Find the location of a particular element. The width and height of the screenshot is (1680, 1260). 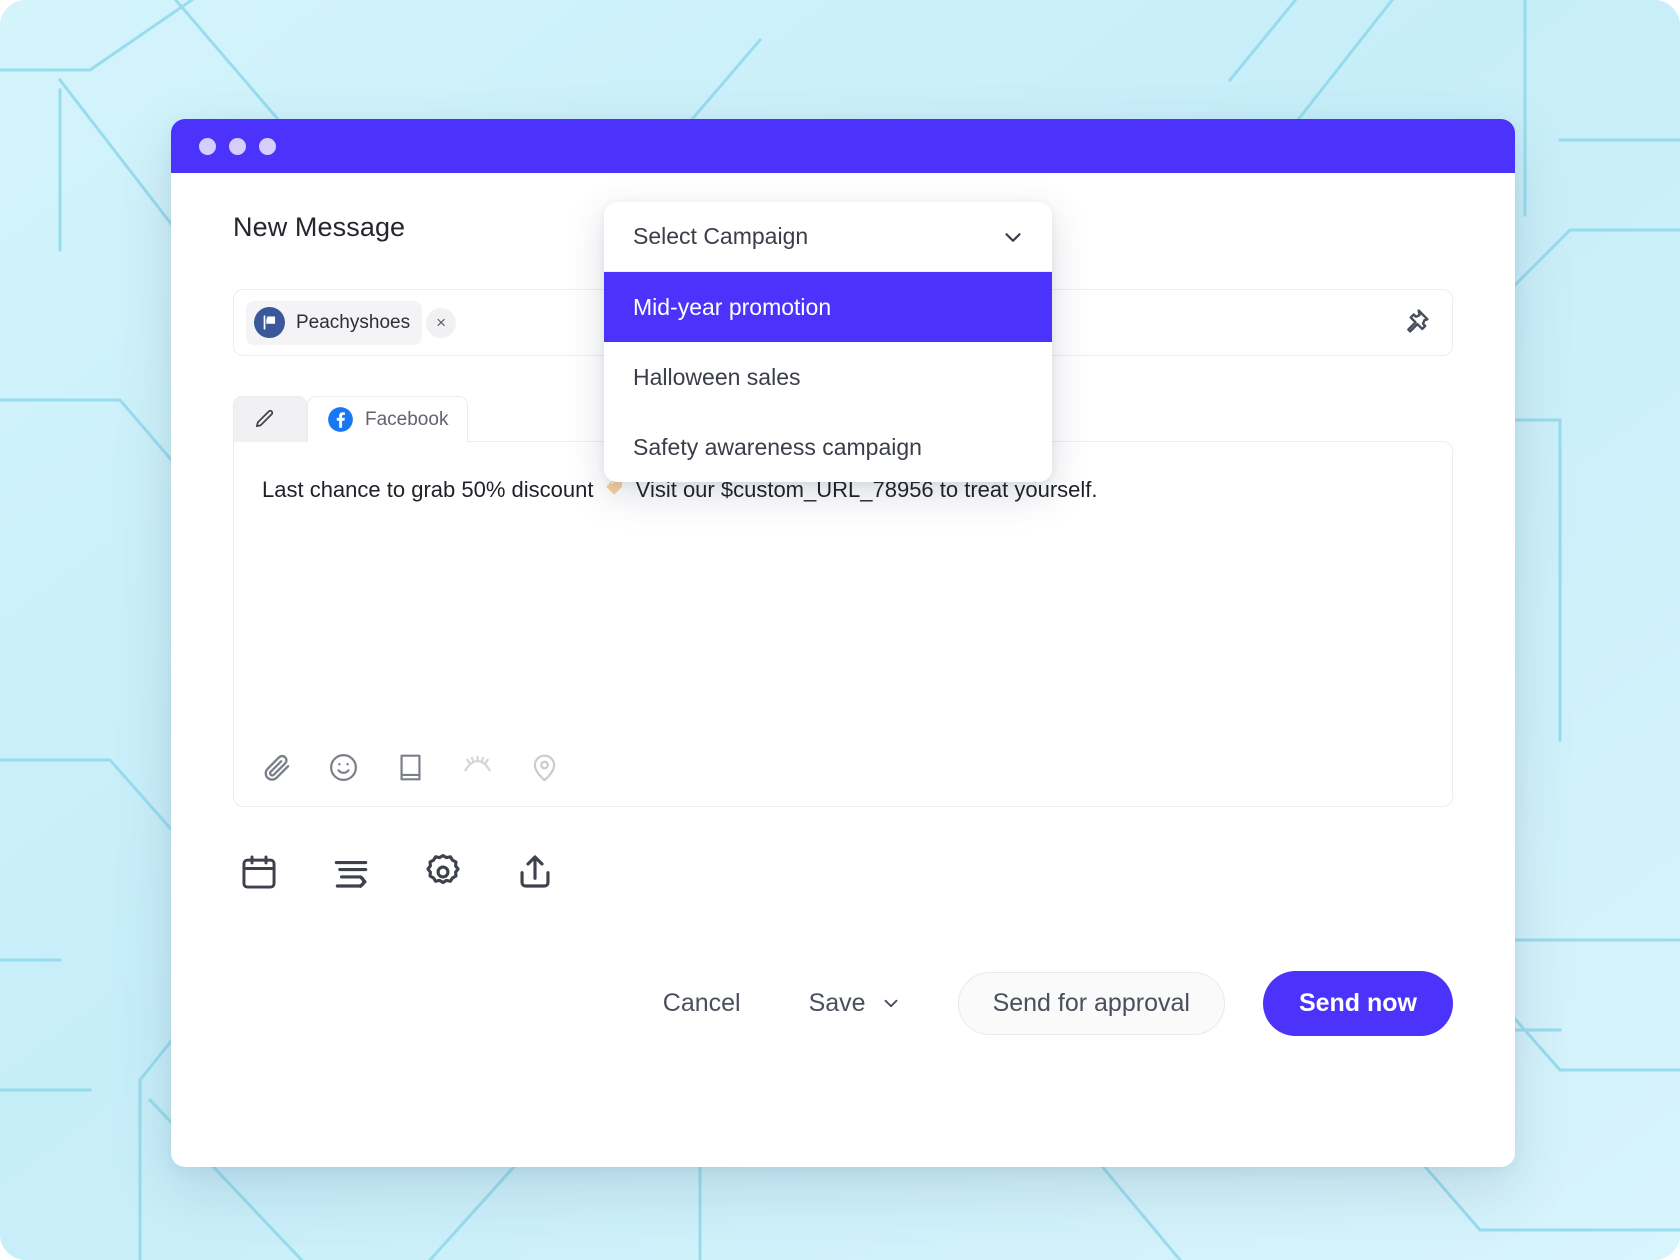

tab-edit is located at coordinates (270, 419).